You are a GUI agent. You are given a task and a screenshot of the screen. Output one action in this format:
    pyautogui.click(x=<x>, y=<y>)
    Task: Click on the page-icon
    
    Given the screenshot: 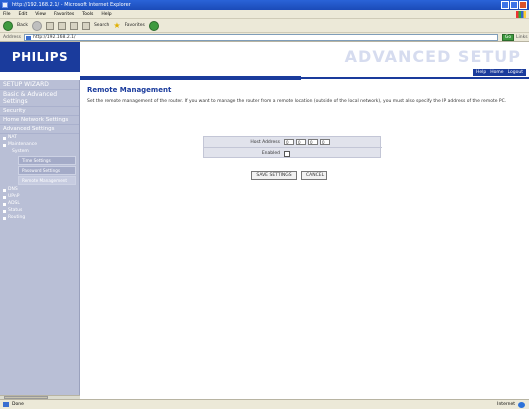 What is the action you would take?
    pyautogui.click(x=28, y=38)
    